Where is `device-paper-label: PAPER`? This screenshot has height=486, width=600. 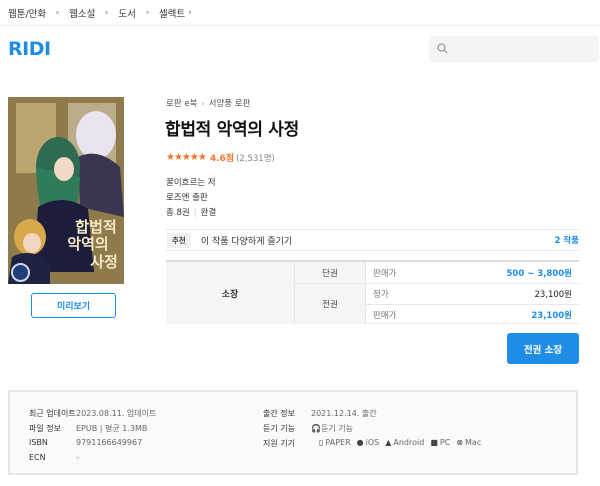 device-paper-label: PAPER is located at coordinates (338, 442).